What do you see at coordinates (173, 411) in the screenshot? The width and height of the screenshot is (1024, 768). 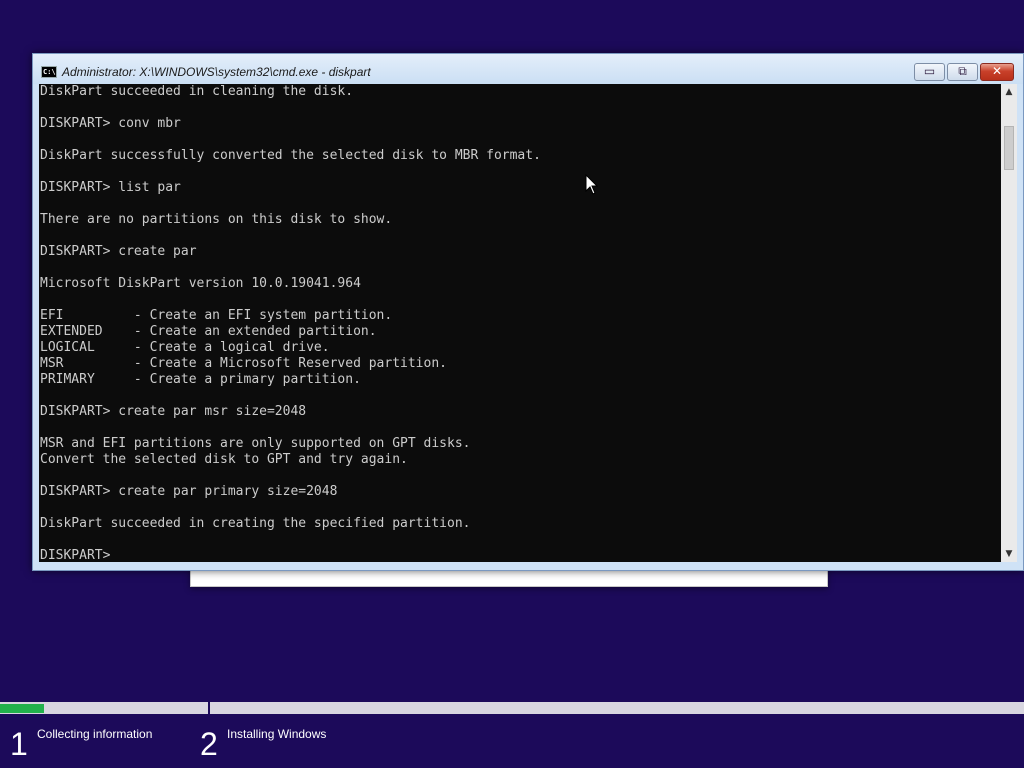 I see `console-line: DISKPART> create par msr size=2048` at bounding box center [173, 411].